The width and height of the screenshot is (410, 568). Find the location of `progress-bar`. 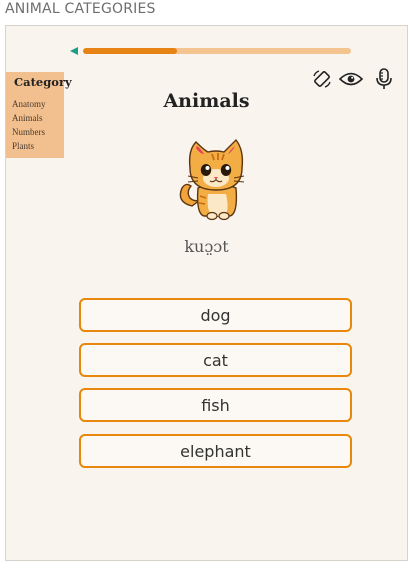

progress-bar is located at coordinates (217, 51).